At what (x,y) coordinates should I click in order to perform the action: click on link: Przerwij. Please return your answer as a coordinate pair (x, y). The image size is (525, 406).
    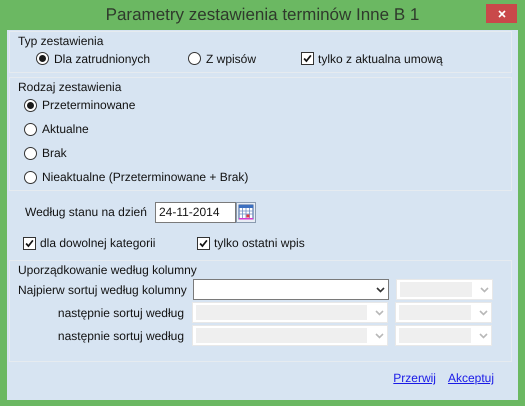
    Looking at the image, I should click on (414, 378).